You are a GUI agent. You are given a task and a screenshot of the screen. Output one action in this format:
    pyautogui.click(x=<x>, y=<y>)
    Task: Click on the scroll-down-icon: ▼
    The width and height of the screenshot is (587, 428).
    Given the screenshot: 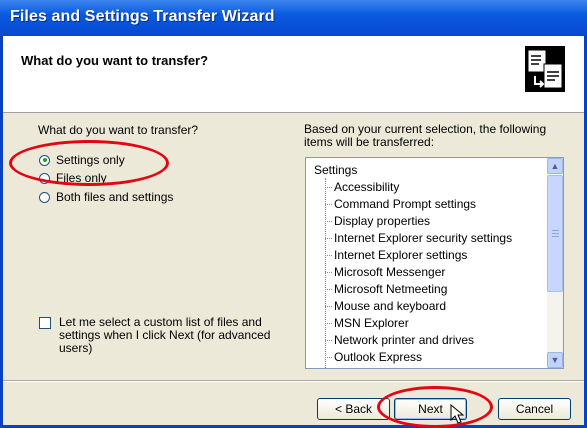 What is the action you would take?
    pyautogui.click(x=555, y=360)
    